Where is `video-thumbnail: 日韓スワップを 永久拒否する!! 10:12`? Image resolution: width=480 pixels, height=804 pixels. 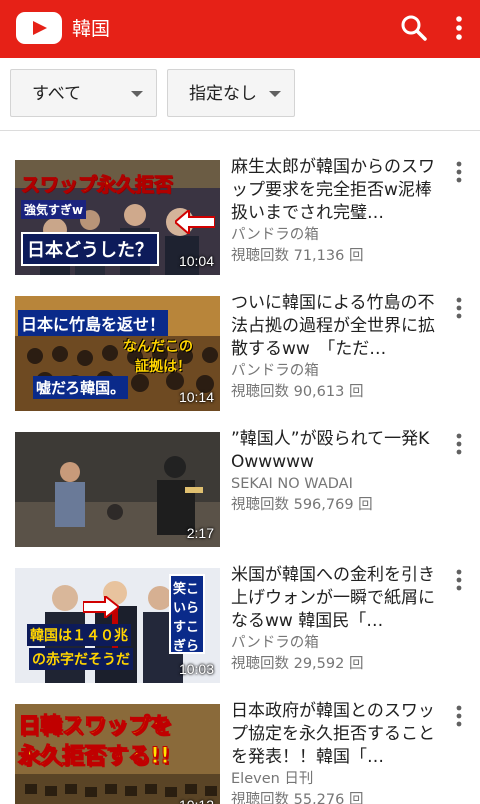 video-thumbnail: 日韓スワップを 永久拒否する!! 10:12 is located at coordinates (117, 754).